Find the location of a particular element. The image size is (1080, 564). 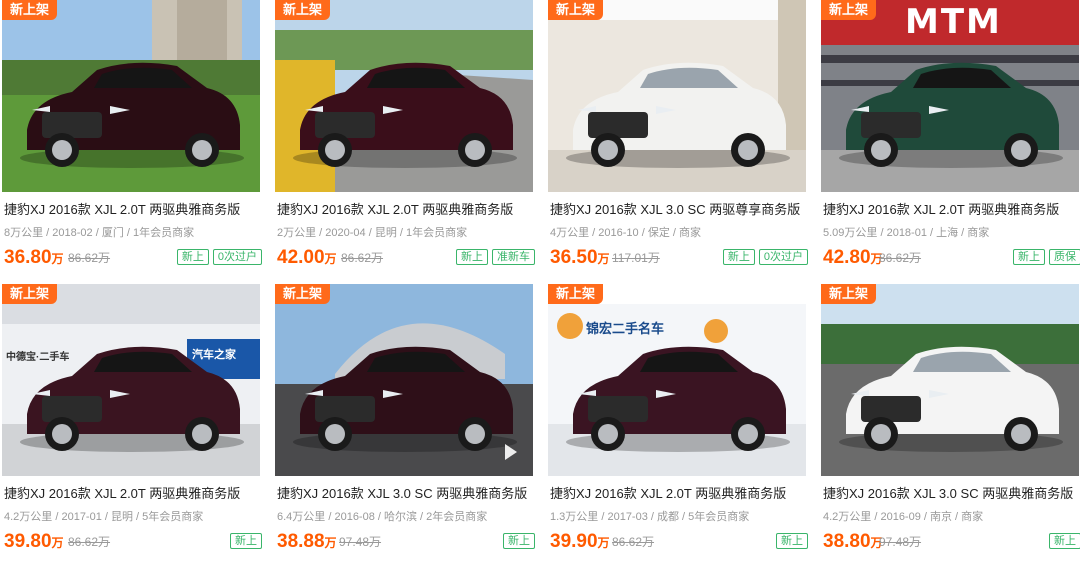

price-value: 36.50 is located at coordinates (574, 257).